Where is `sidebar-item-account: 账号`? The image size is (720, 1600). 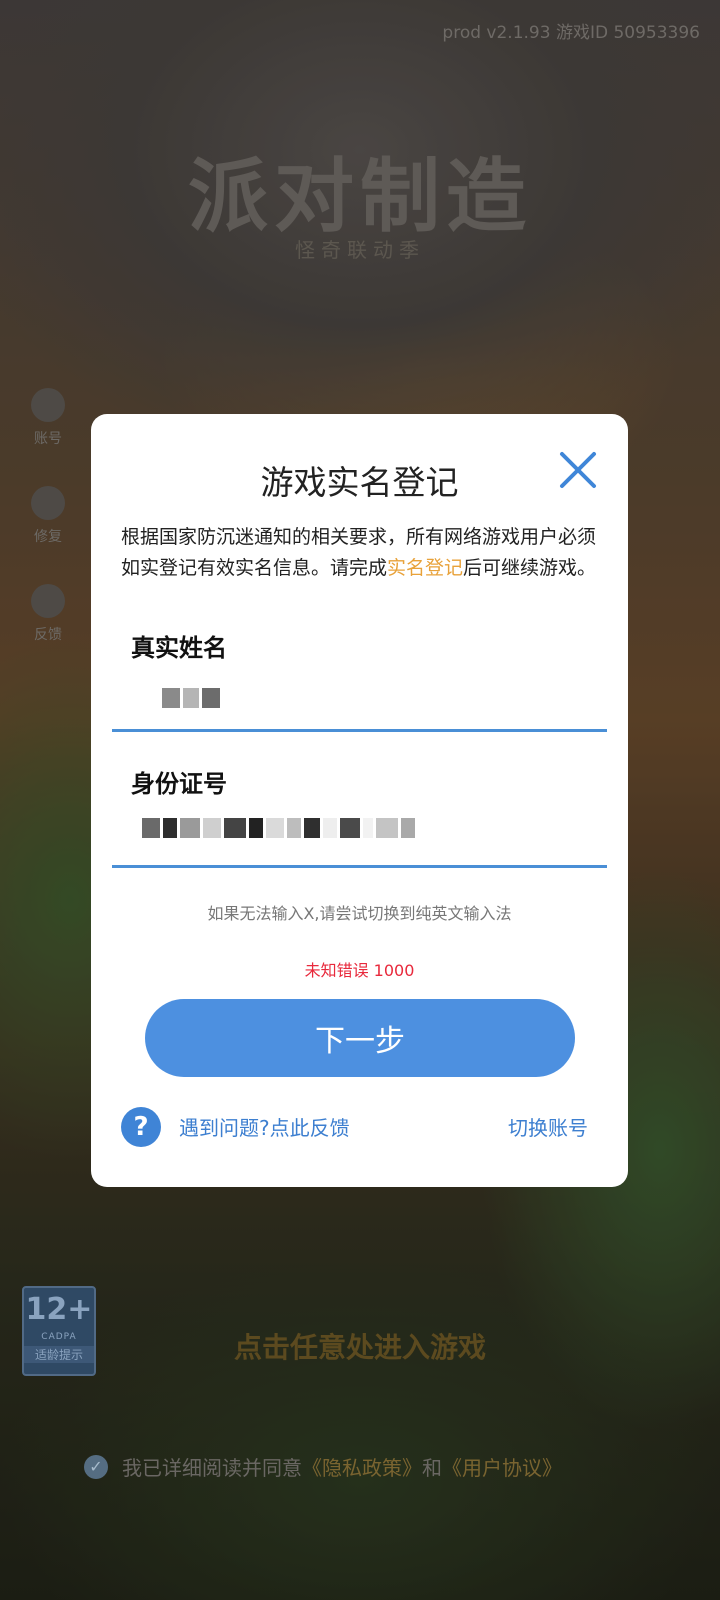
sidebar-item-account: 账号 is located at coordinates (48, 418).